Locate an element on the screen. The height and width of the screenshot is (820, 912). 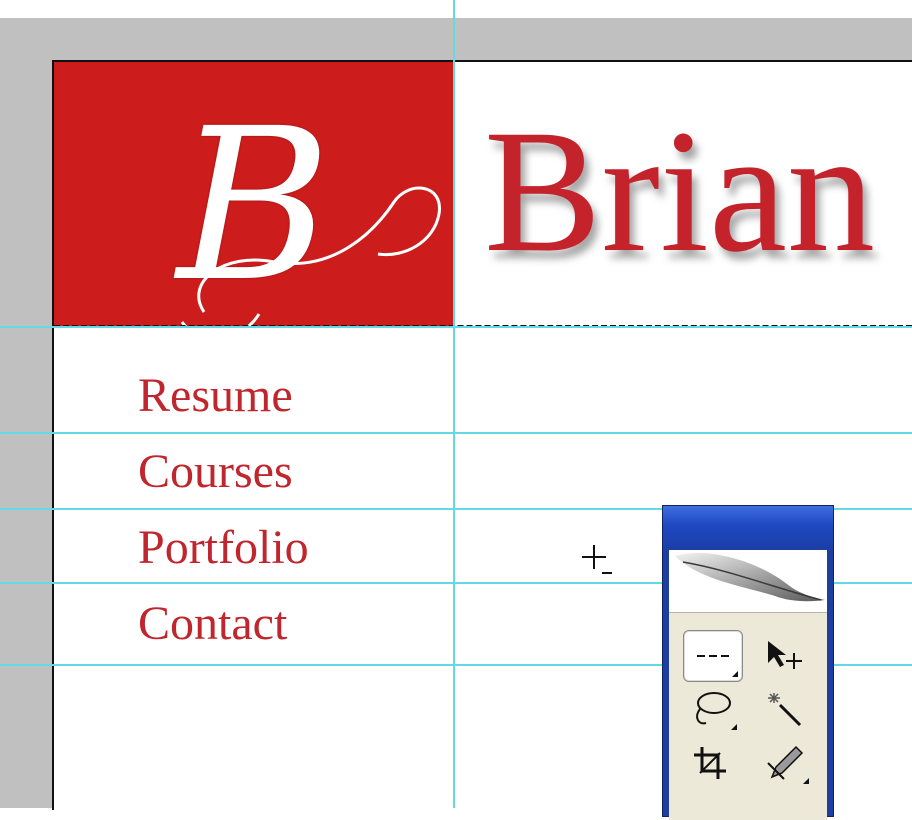
crop-icon is located at coordinates (710, 763).